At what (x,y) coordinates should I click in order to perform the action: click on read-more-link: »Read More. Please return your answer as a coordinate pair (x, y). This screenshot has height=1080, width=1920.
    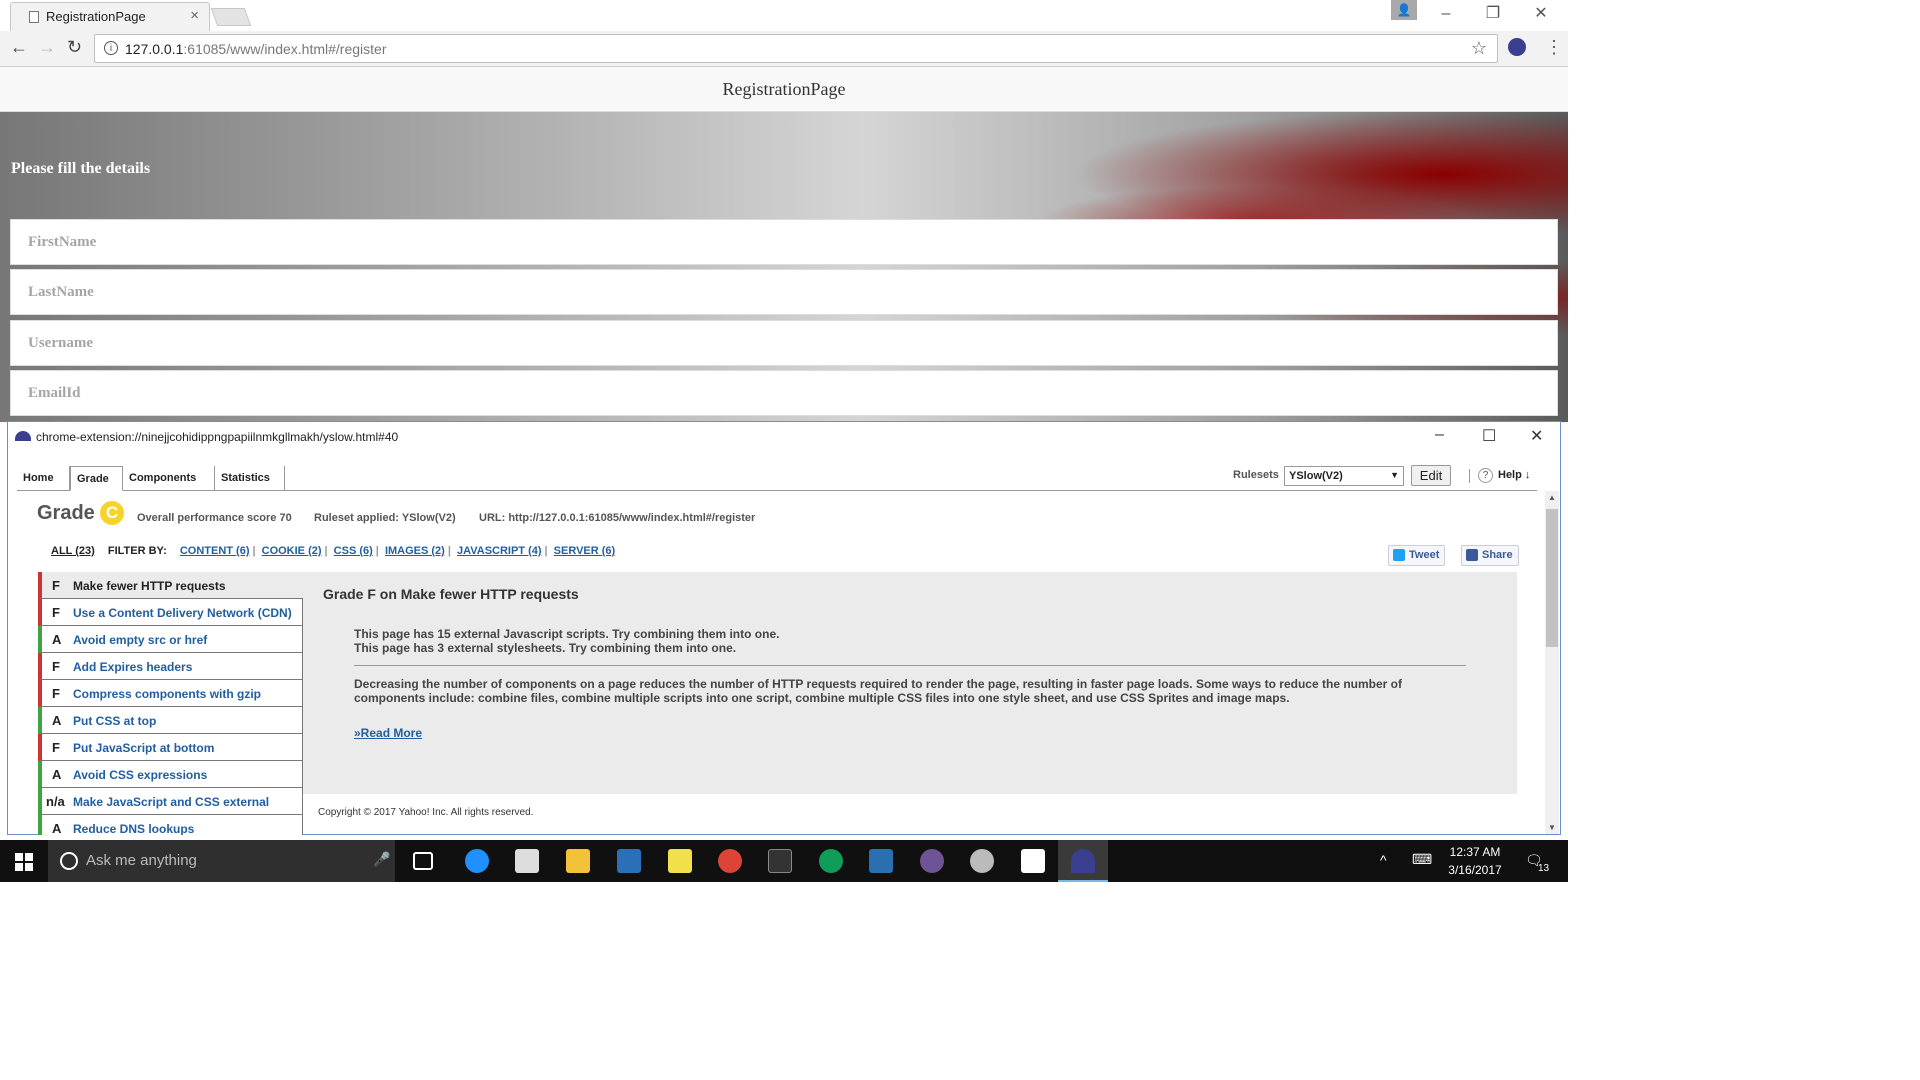
    Looking at the image, I should click on (388, 733).